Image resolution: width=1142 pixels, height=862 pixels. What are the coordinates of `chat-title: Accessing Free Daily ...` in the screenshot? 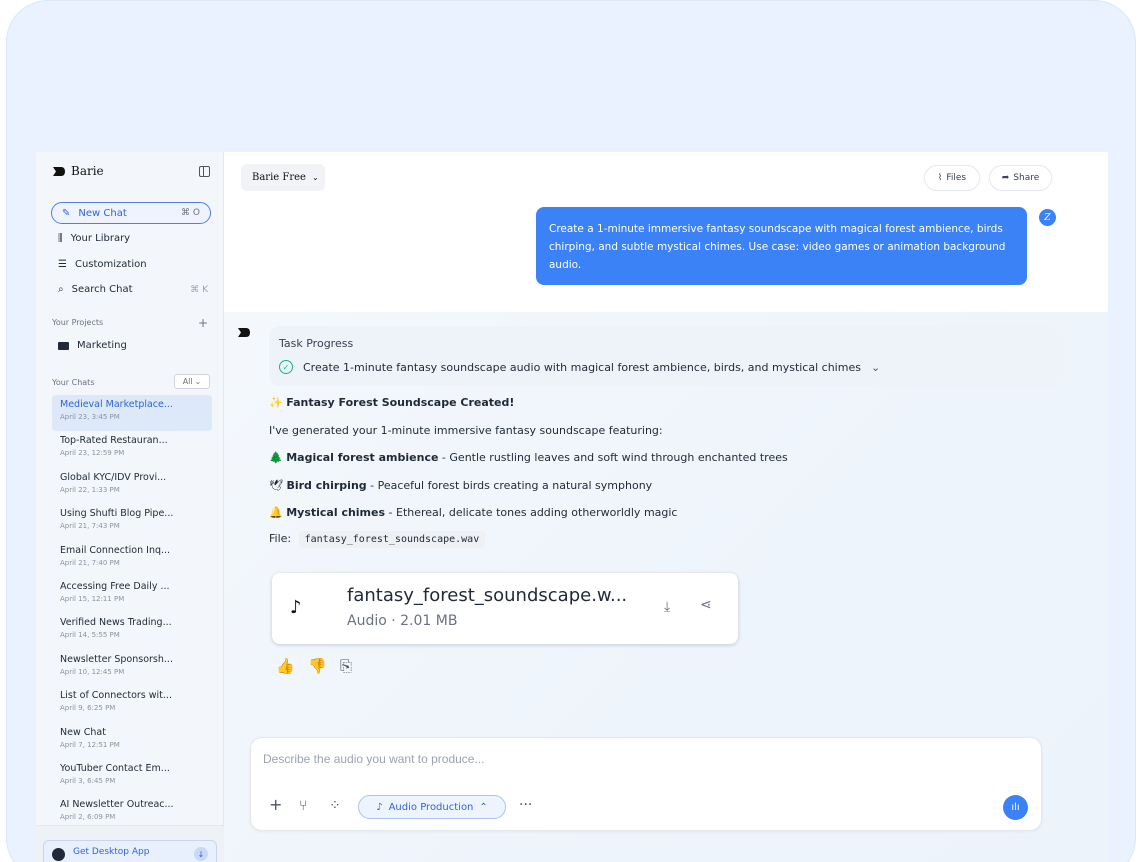 It's located at (115, 586).